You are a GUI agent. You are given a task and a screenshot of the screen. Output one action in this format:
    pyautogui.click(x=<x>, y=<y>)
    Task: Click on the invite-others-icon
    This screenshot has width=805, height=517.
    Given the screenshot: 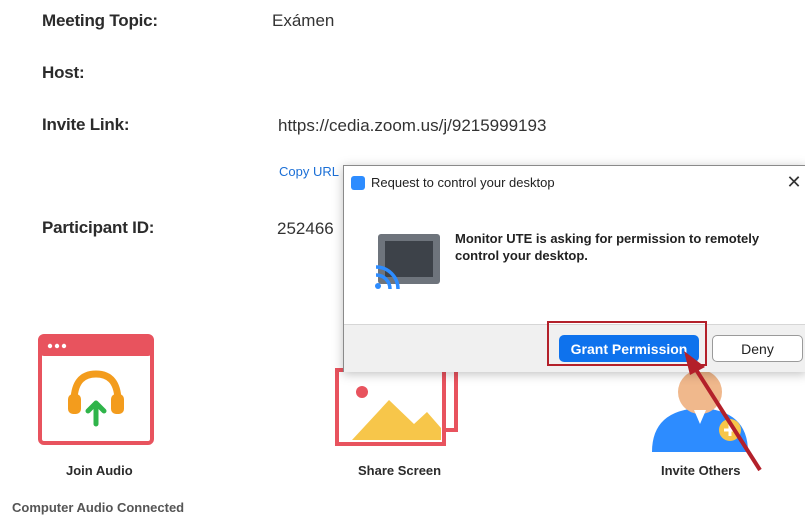 What is the action you would take?
    pyautogui.click(x=700, y=411)
    